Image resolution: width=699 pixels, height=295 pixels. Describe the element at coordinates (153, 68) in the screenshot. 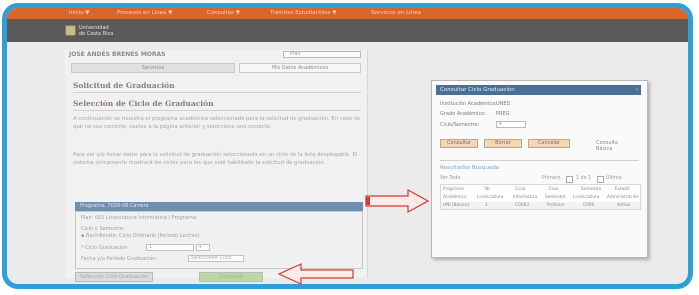

I see `tab-servicios: Servicios` at that location.